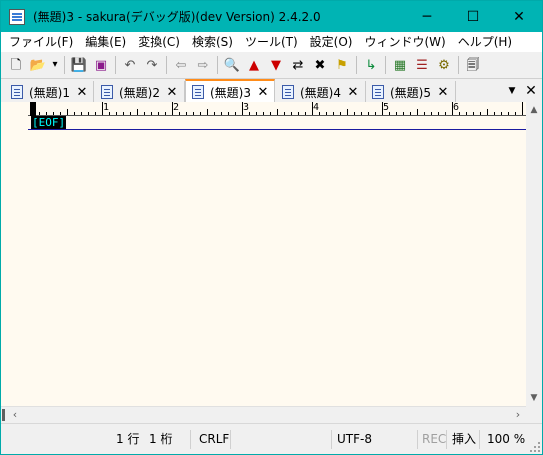  What do you see at coordinates (277, 129) in the screenshot?
I see `cursor-underline` at bounding box center [277, 129].